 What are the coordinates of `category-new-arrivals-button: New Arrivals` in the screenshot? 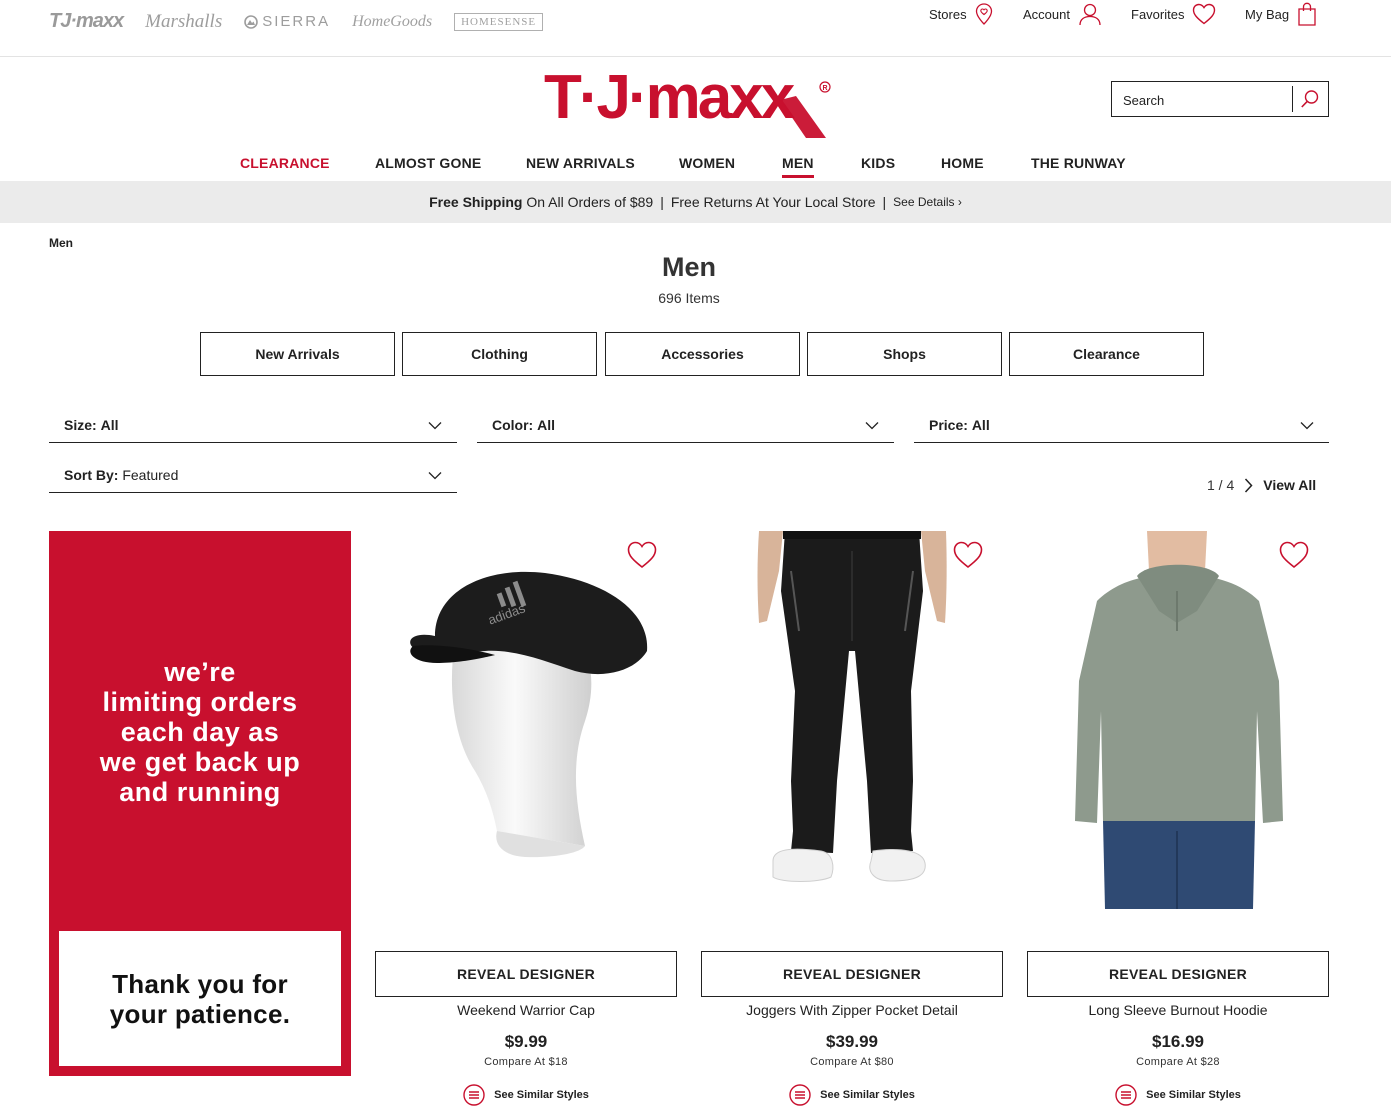 It's located at (297, 354).